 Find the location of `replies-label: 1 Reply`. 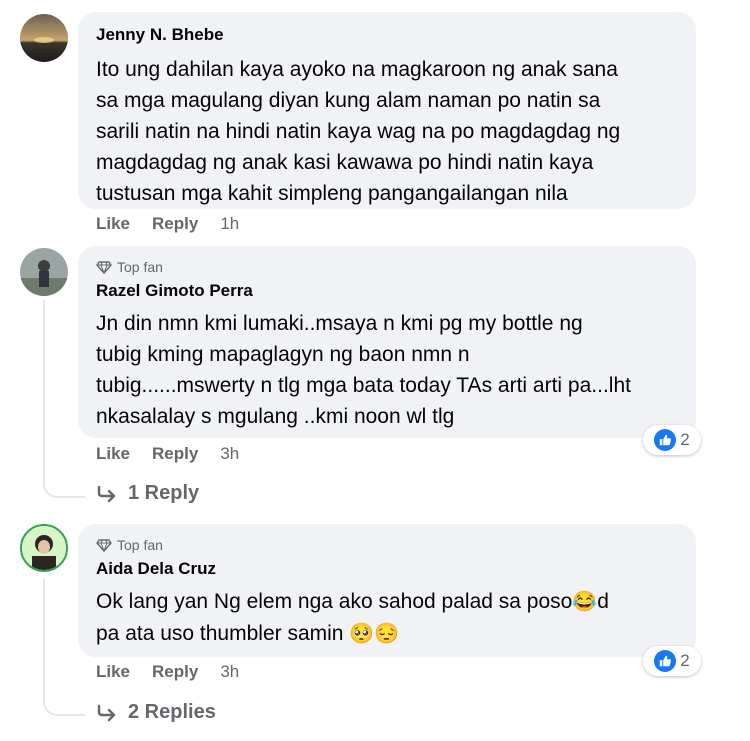

replies-label: 1 Reply is located at coordinates (163, 493).